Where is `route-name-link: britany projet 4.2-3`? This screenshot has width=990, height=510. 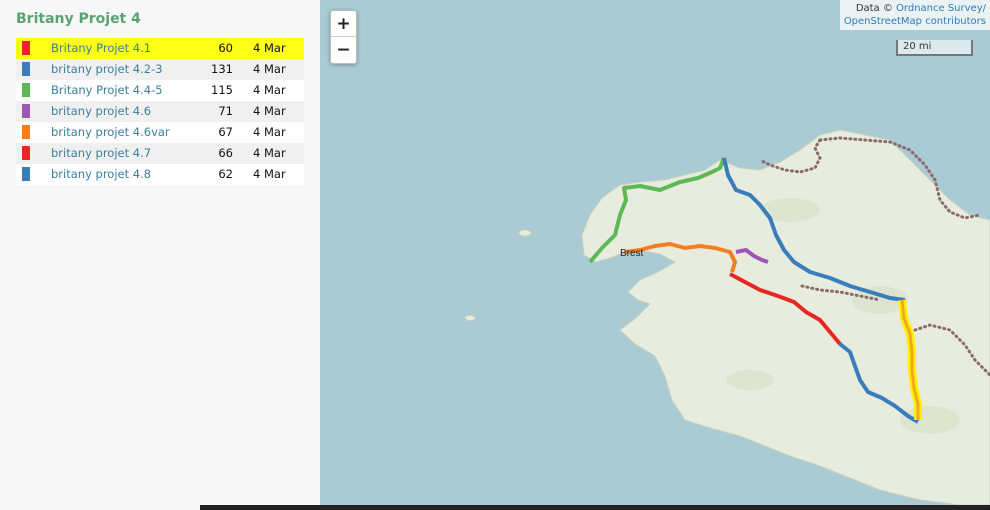 route-name-link: britany projet 4.2-3 is located at coordinates (107, 69).